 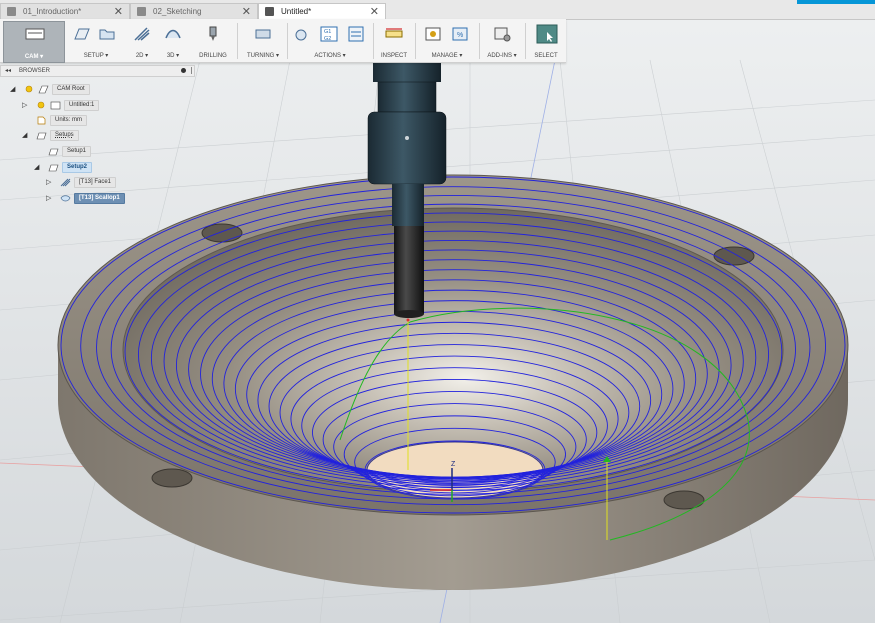 What do you see at coordinates (65, 182) in the screenshot?
I see `face-operation-icon` at bounding box center [65, 182].